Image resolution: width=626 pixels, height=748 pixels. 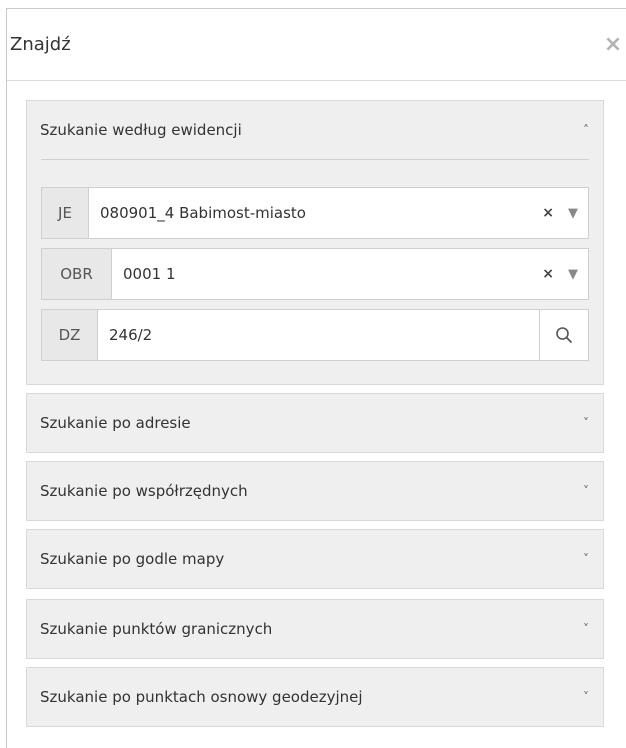 What do you see at coordinates (318, 335) in the screenshot?
I see `dz-input: 246/2` at bounding box center [318, 335].